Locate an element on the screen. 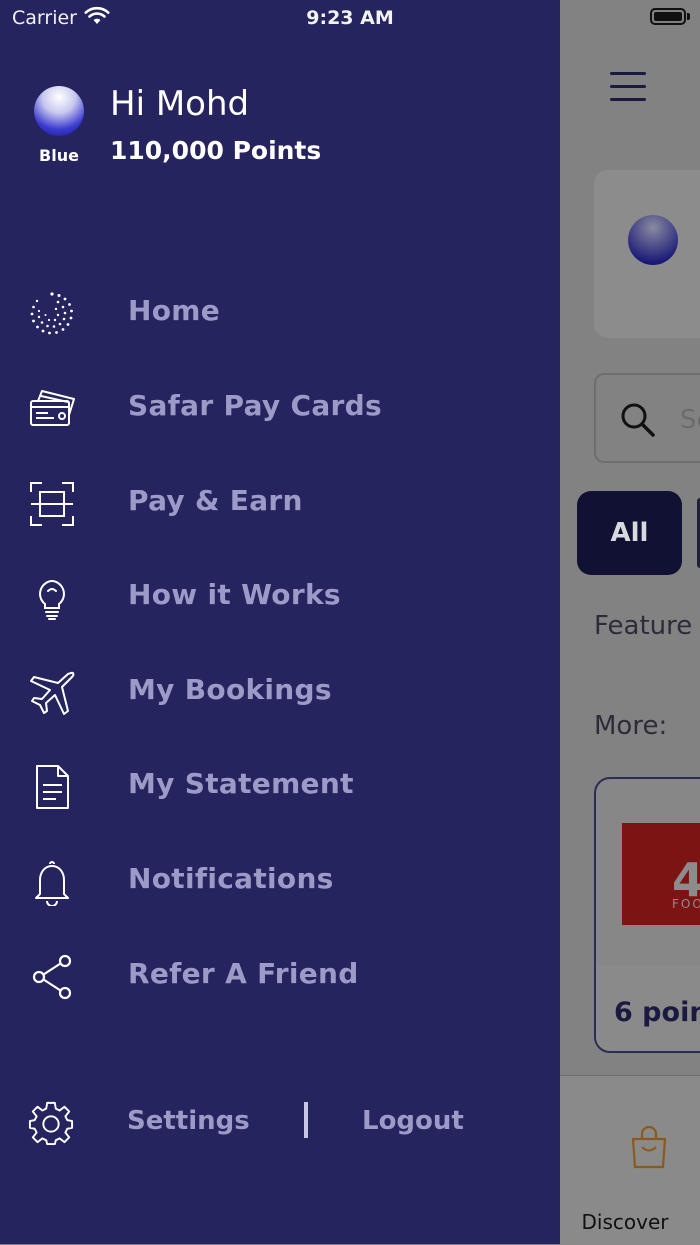  menu-item-label: Refer A Friend is located at coordinates (243, 973).